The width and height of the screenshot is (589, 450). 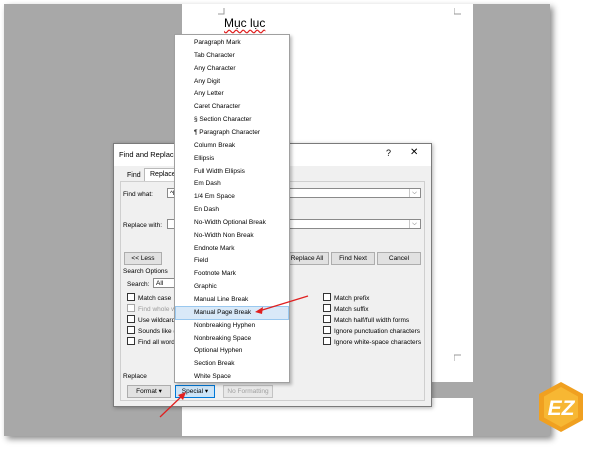 I want to click on arrowhead-icon, so click(x=259, y=310).